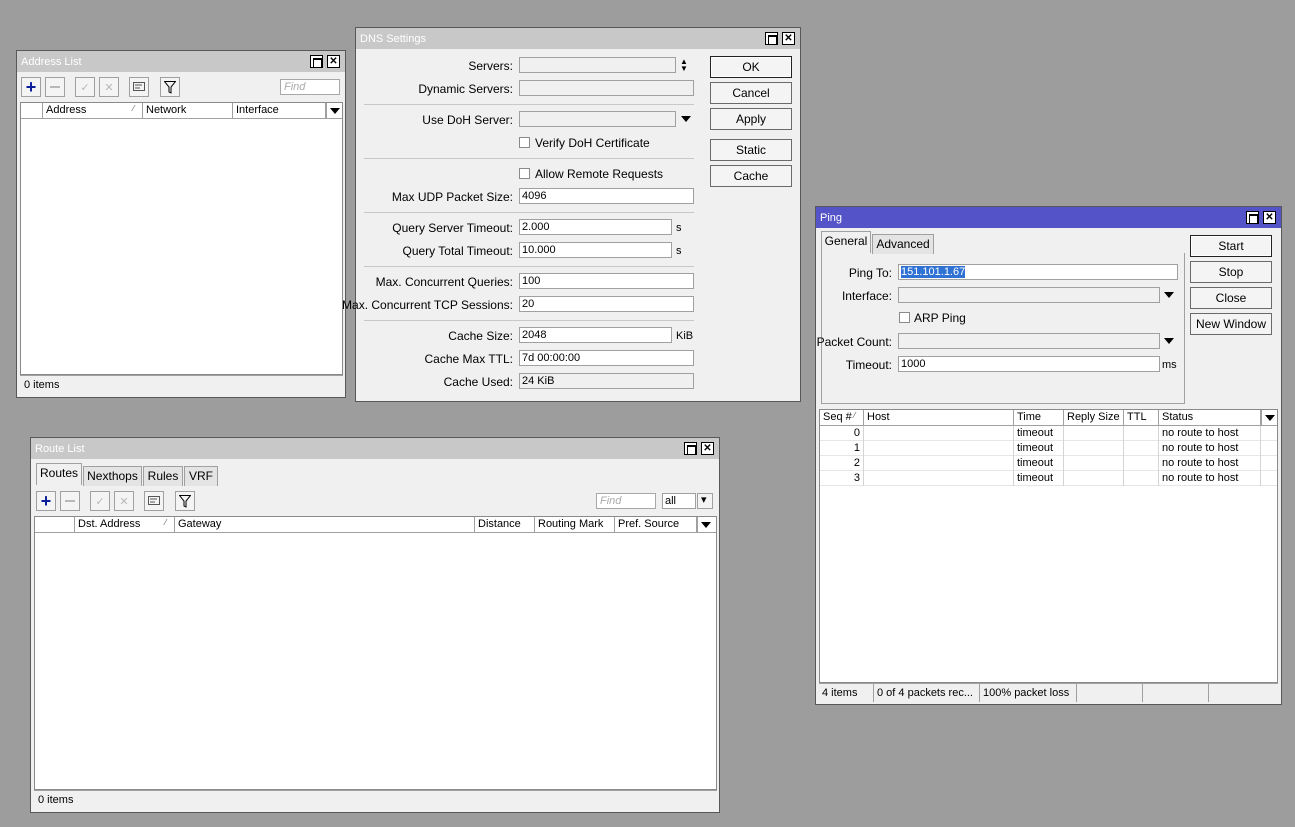 This screenshot has width=1295, height=827. I want to click on cell-time: timeout, so click(1039, 463).